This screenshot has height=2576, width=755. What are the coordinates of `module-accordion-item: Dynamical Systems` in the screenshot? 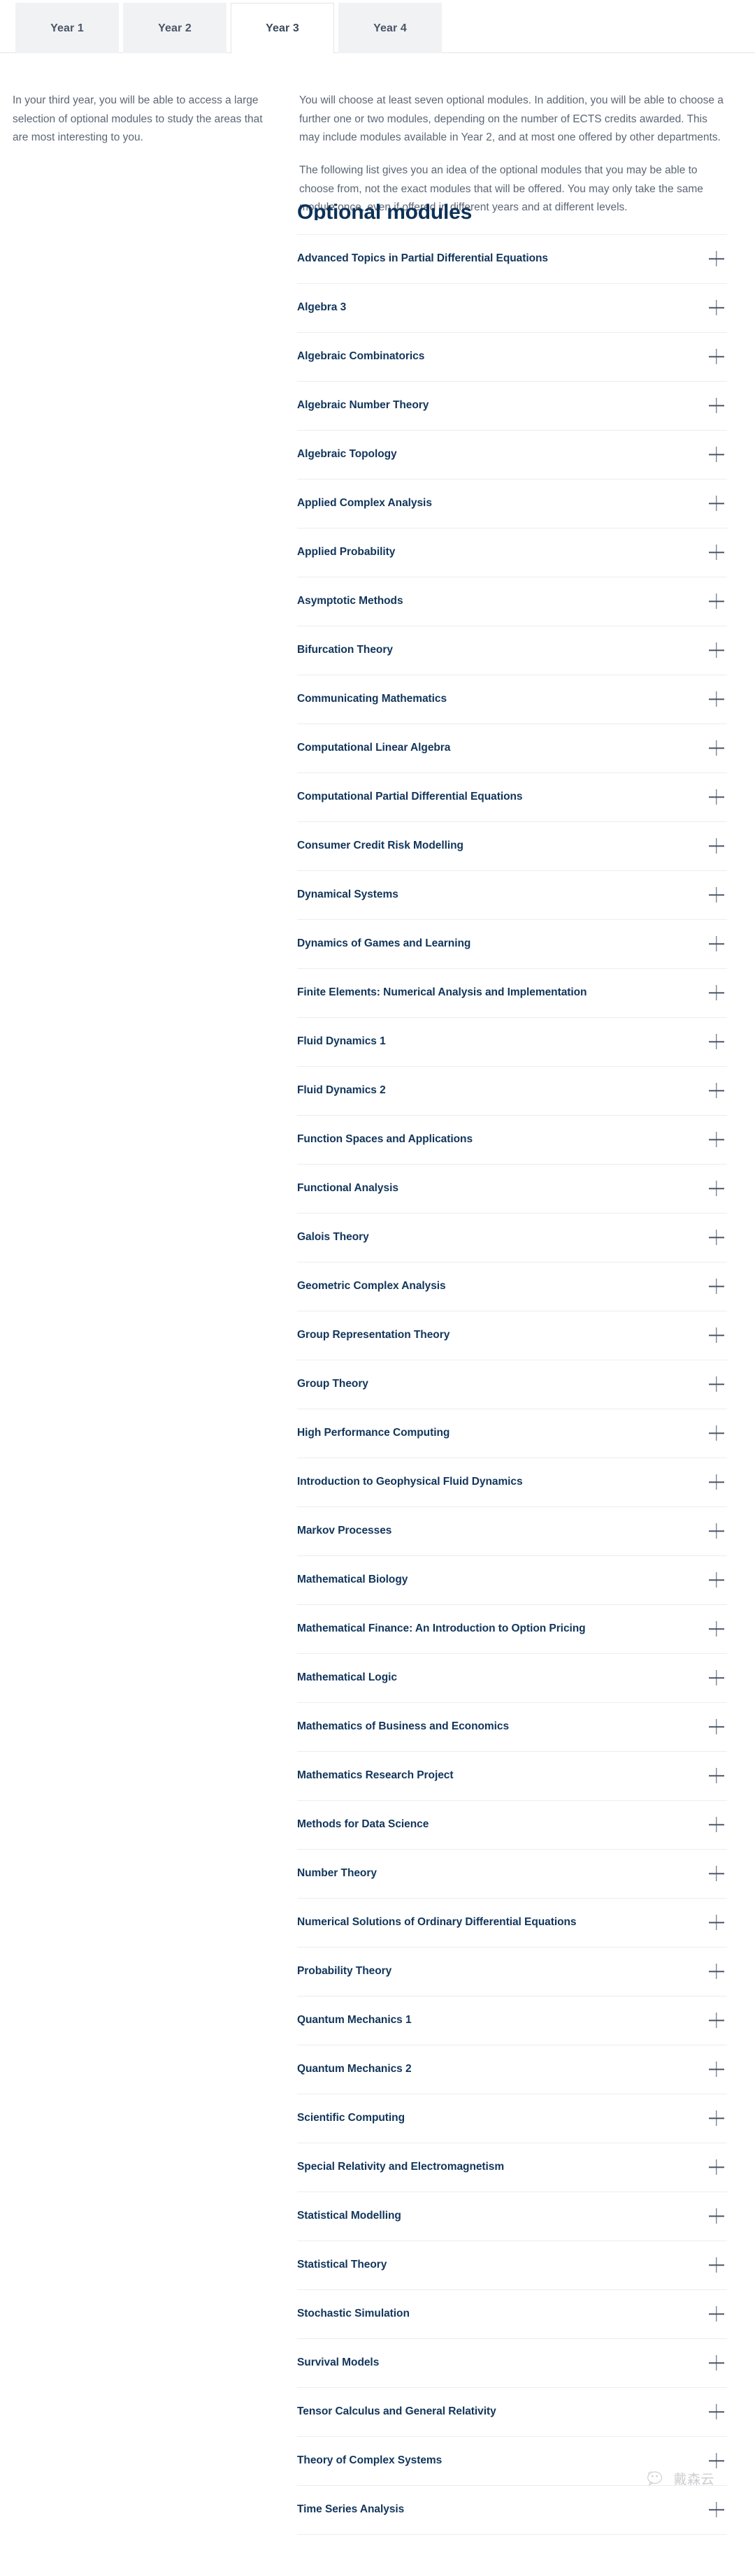 It's located at (512, 895).